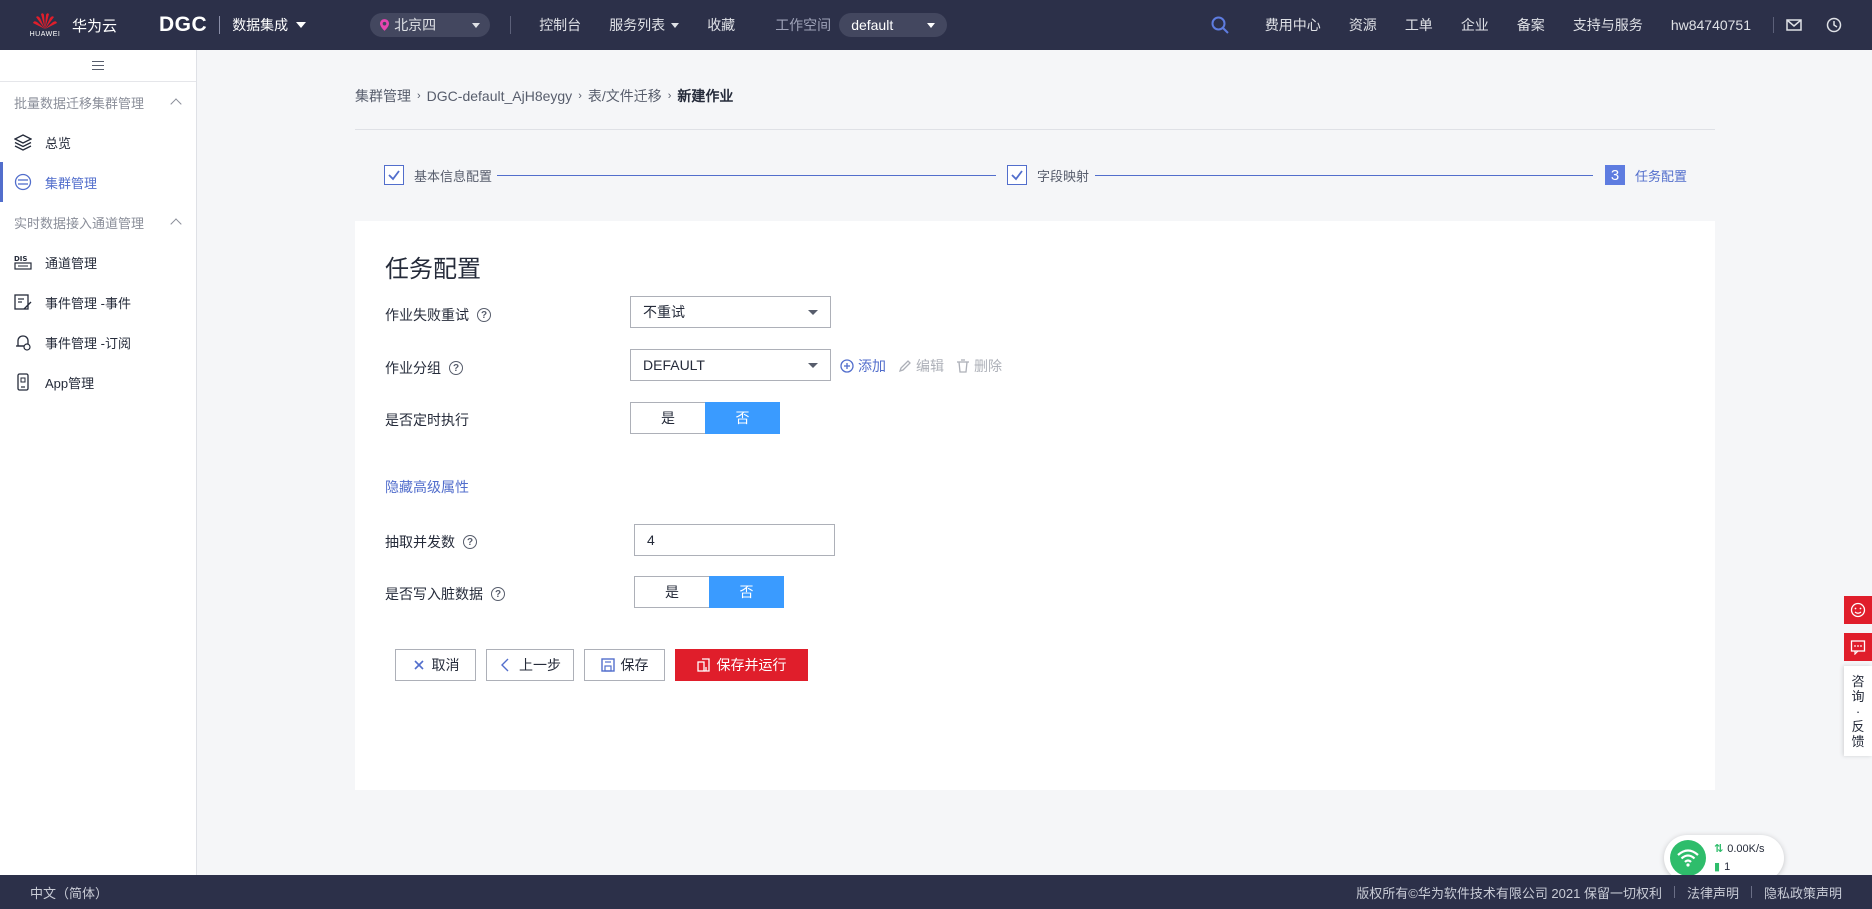 The image size is (1872, 909). Describe the element at coordinates (1475, 25) in the screenshot. I see `nav-enterprise: 企业` at that location.